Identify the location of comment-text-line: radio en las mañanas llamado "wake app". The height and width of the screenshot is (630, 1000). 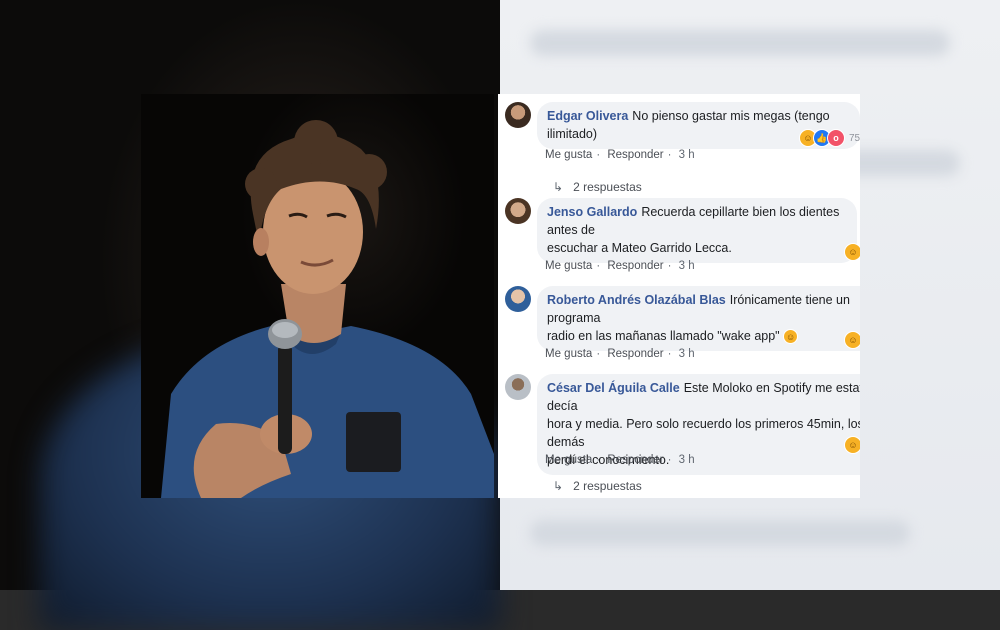
(663, 336).